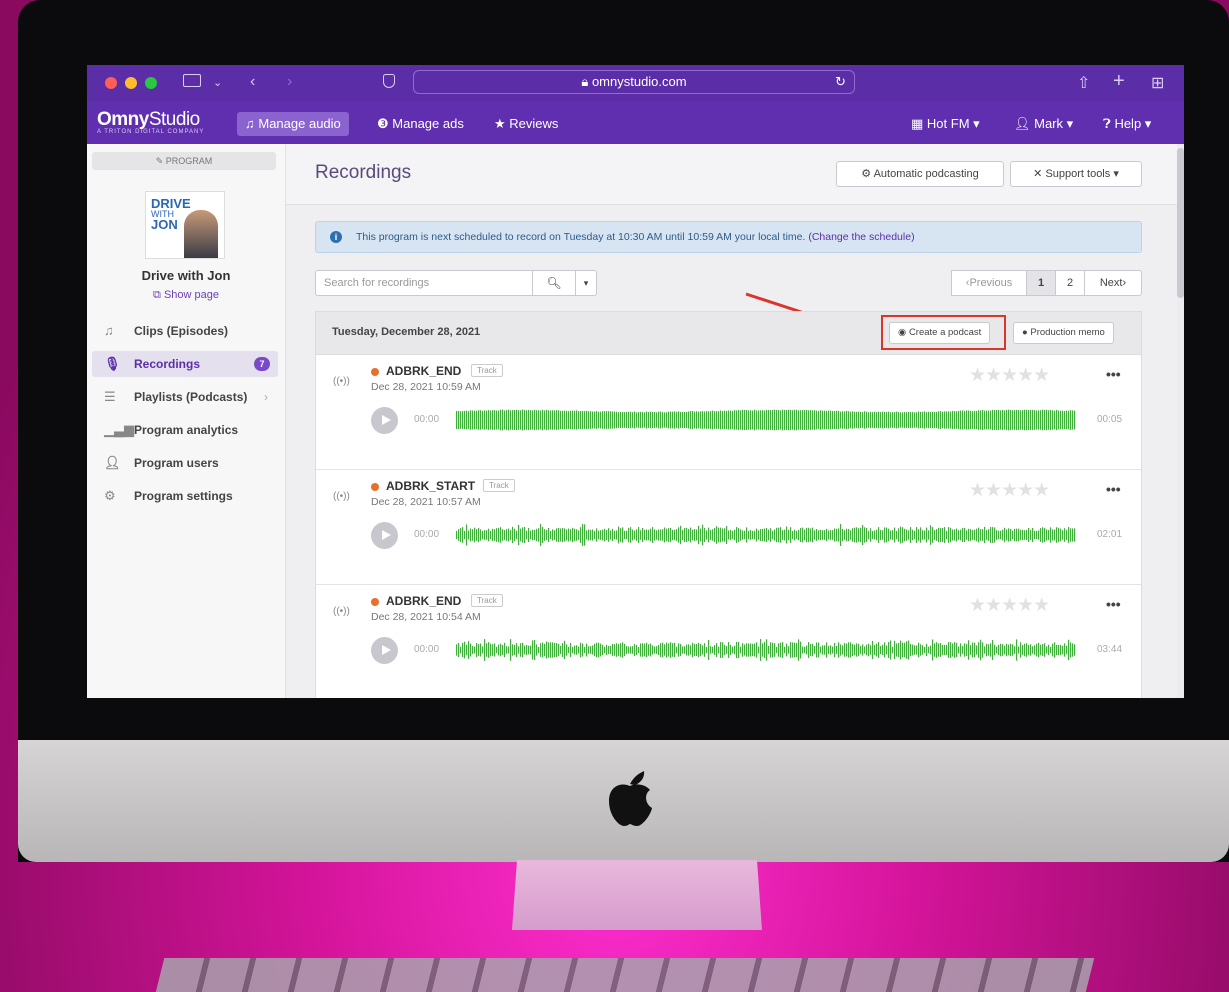 This screenshot has height=992, width=1229. What do you see at coordinates (625, 975) in the screenshot?
I see `keyboard` at bounding box center [625, 975].